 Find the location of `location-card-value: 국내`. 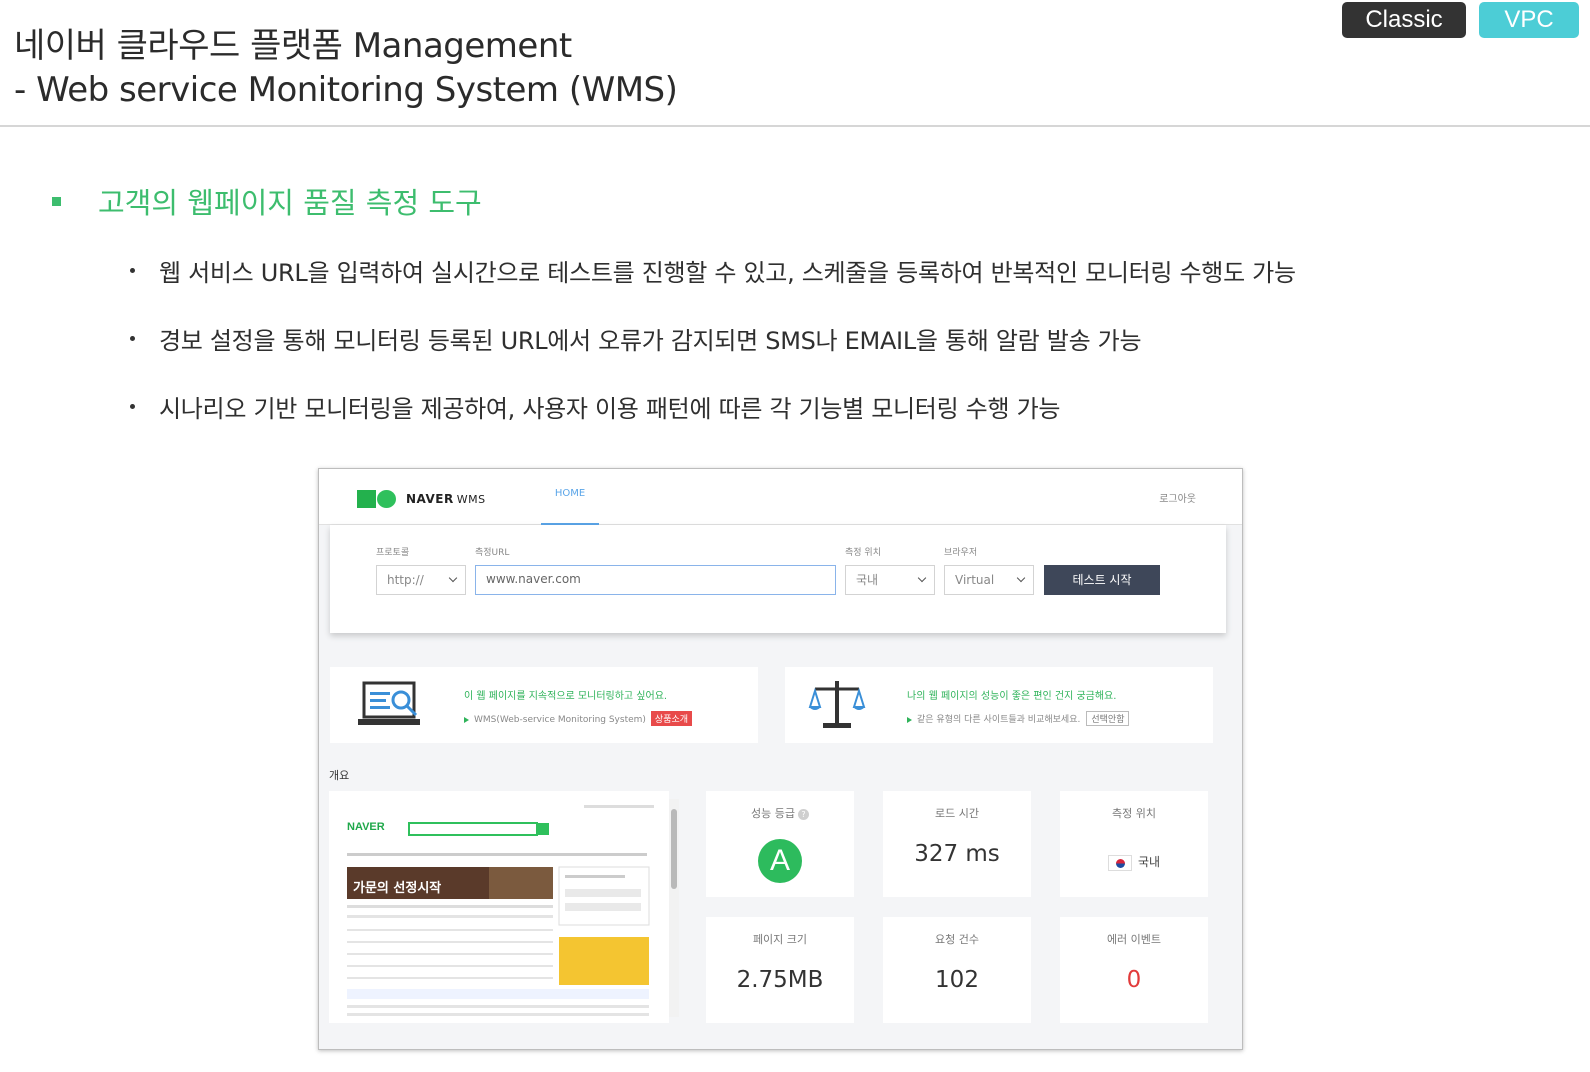

location-card-value: 국내 is located at coordinates (1134, 862).